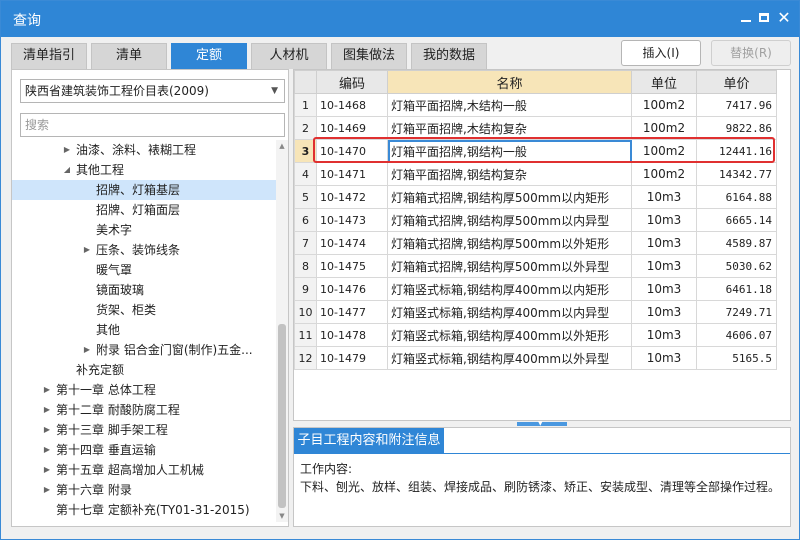 The width and height of the screenshot is (800, 540). I want to click on tree-item: ▶ 第十五章 超高增加人工机械, so click(144, 470).